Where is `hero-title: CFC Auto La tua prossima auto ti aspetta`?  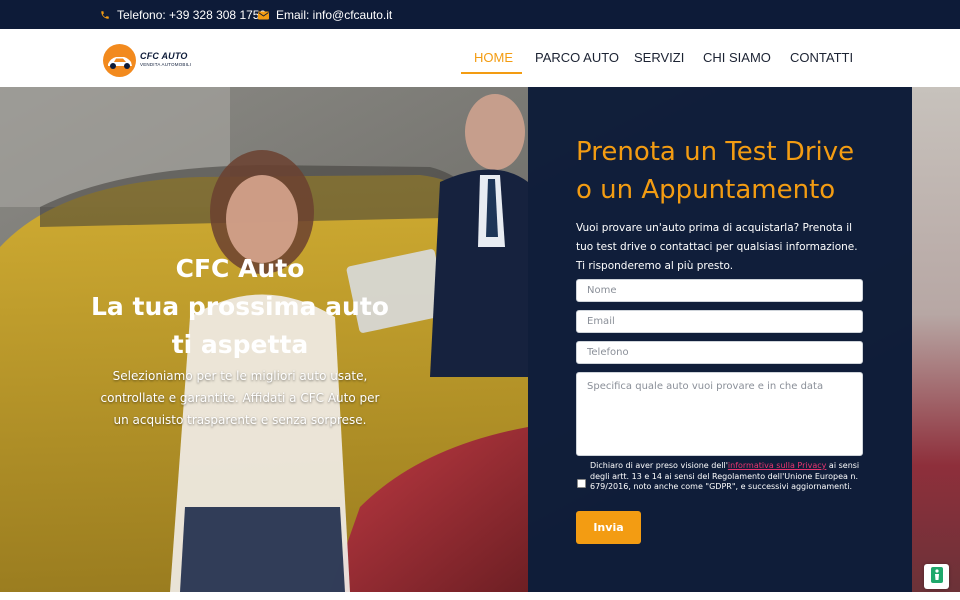
hero-title: CFC Auto La tua prossima auto ti aspetta is located at coordinates (240, 307).